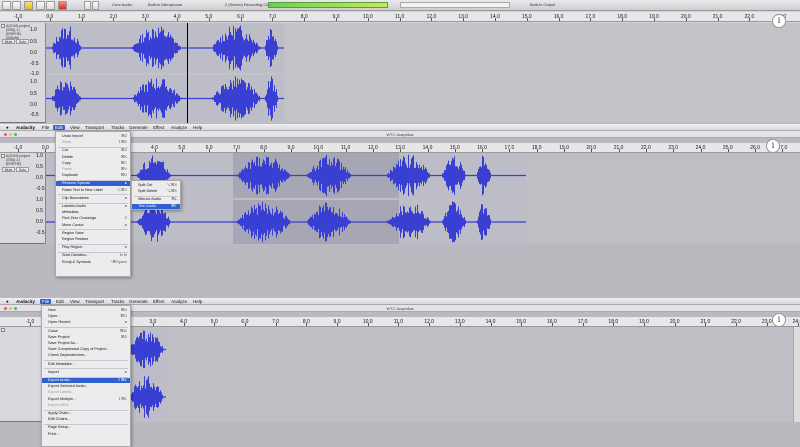 This screenshot has height=447, width=800. What do you see at coordinates (86, 380) in the screenshot?
I see `file-menu-item: Export Audio... ⇧⌘E` at bounding box center [86, 380].